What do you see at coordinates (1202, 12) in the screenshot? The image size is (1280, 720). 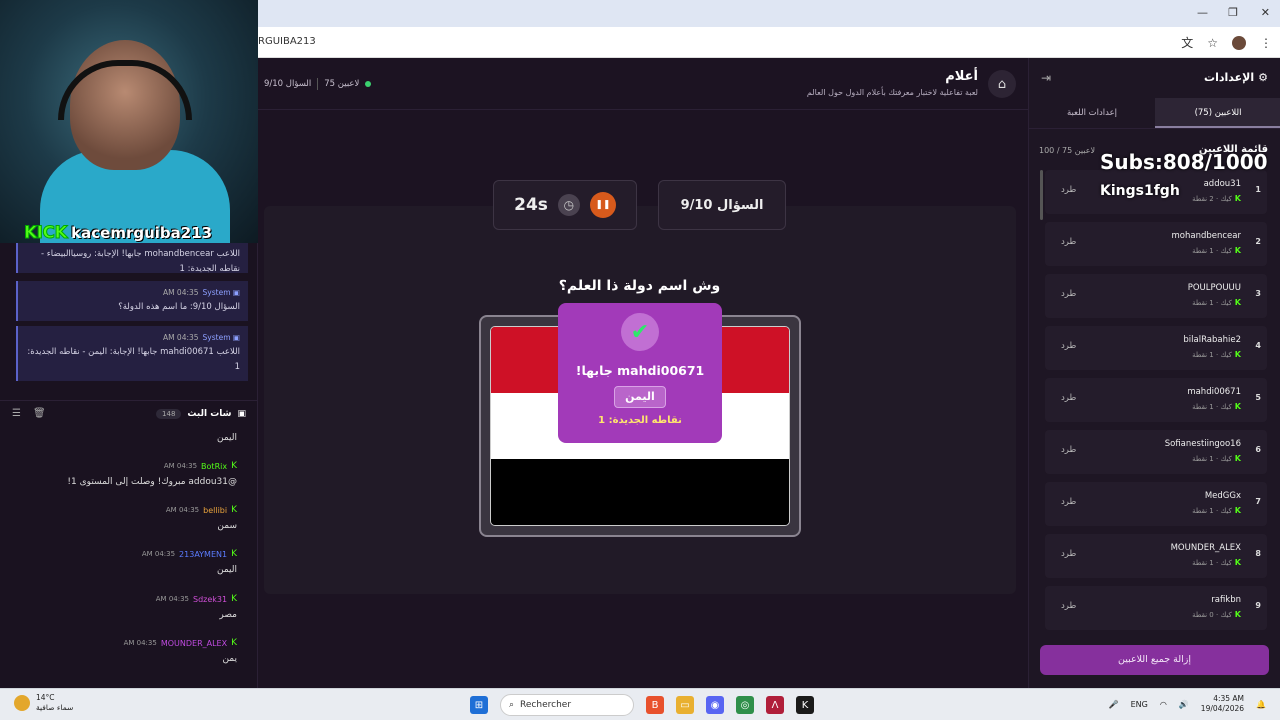 I see `minimize-button: —` at bounding box center [1202, 12].